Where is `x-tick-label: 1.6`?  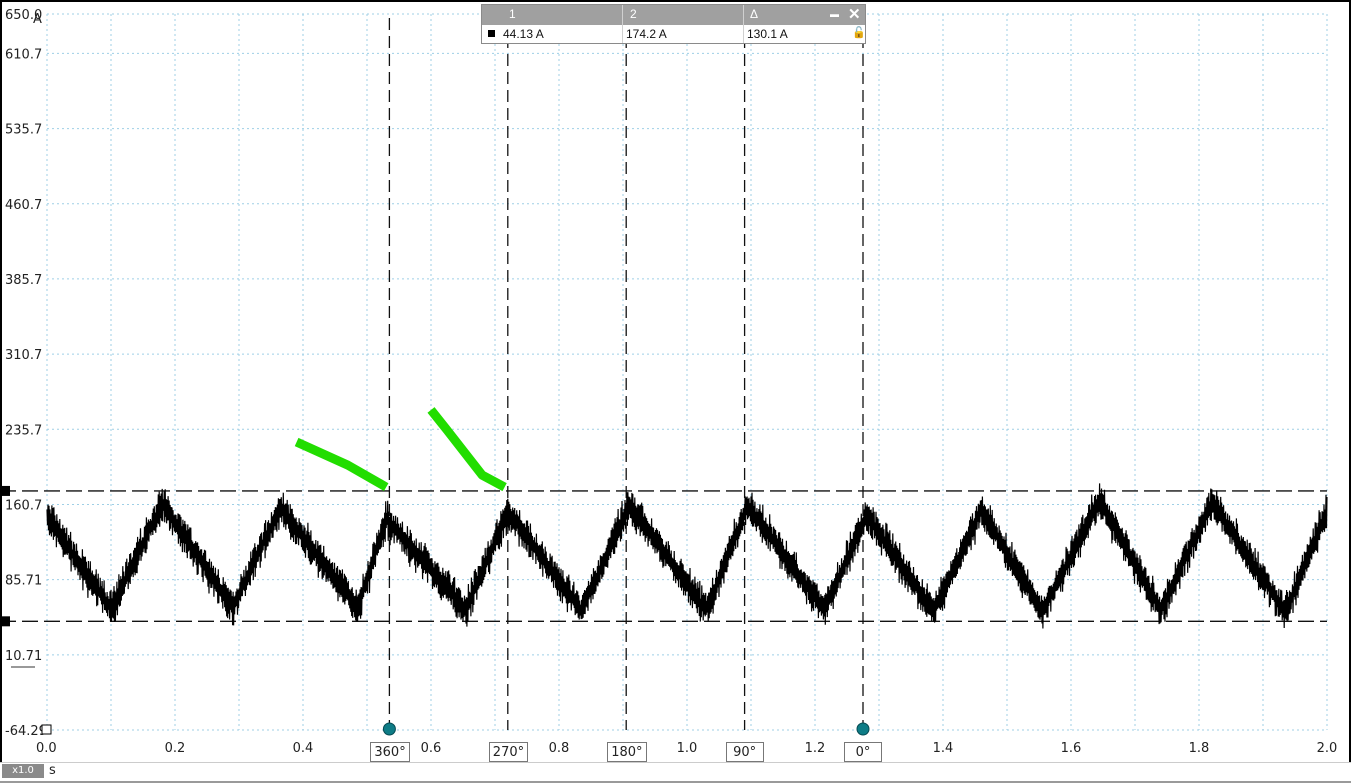
x-tick-label: 1.6 is located at coordinates (1071, 748).